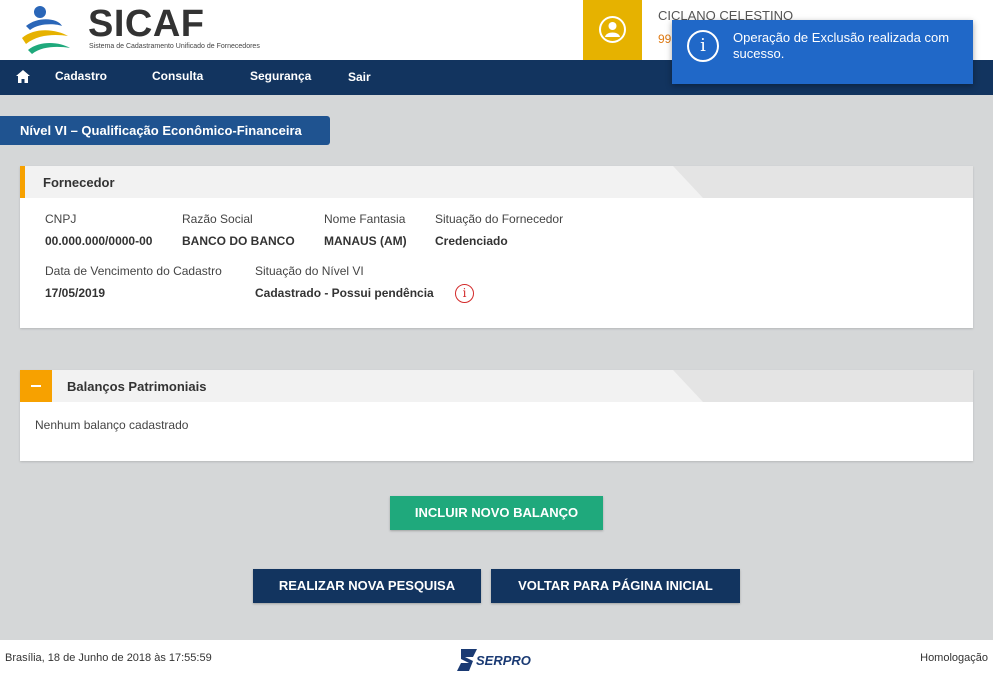 This screenshot has height=678, width=993. I want to click on balancos-panel-title: Balanços Patrimoniais, so click(137, 386).